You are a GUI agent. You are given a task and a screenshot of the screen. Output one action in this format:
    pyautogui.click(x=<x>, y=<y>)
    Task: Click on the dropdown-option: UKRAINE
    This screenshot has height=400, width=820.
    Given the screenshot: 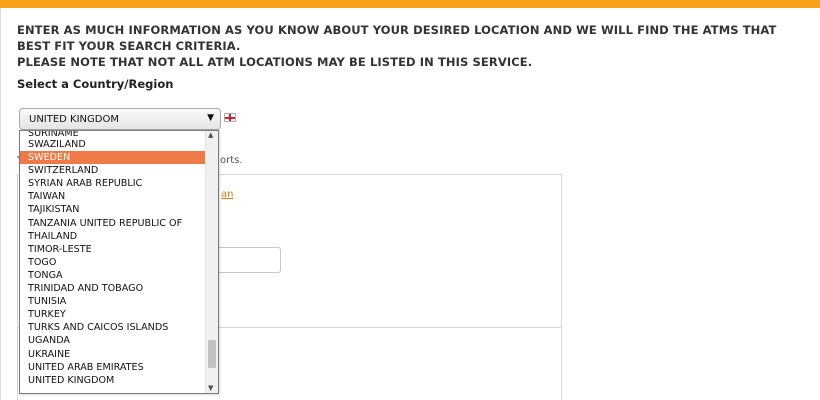 What is the action you would take?
    pyautogui.click(x=113, y=354)
    